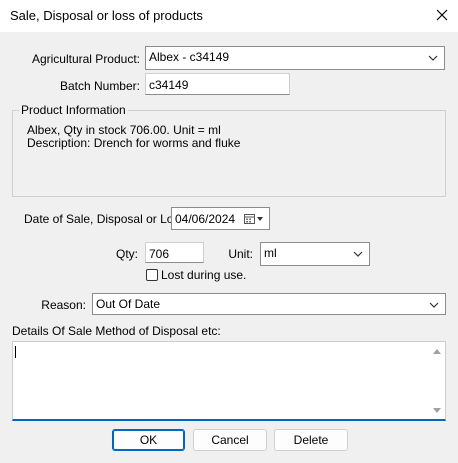 The height and width of the screenshot is (463, 458). I want to click on lost-label: Lost during use., so click(203, 275).